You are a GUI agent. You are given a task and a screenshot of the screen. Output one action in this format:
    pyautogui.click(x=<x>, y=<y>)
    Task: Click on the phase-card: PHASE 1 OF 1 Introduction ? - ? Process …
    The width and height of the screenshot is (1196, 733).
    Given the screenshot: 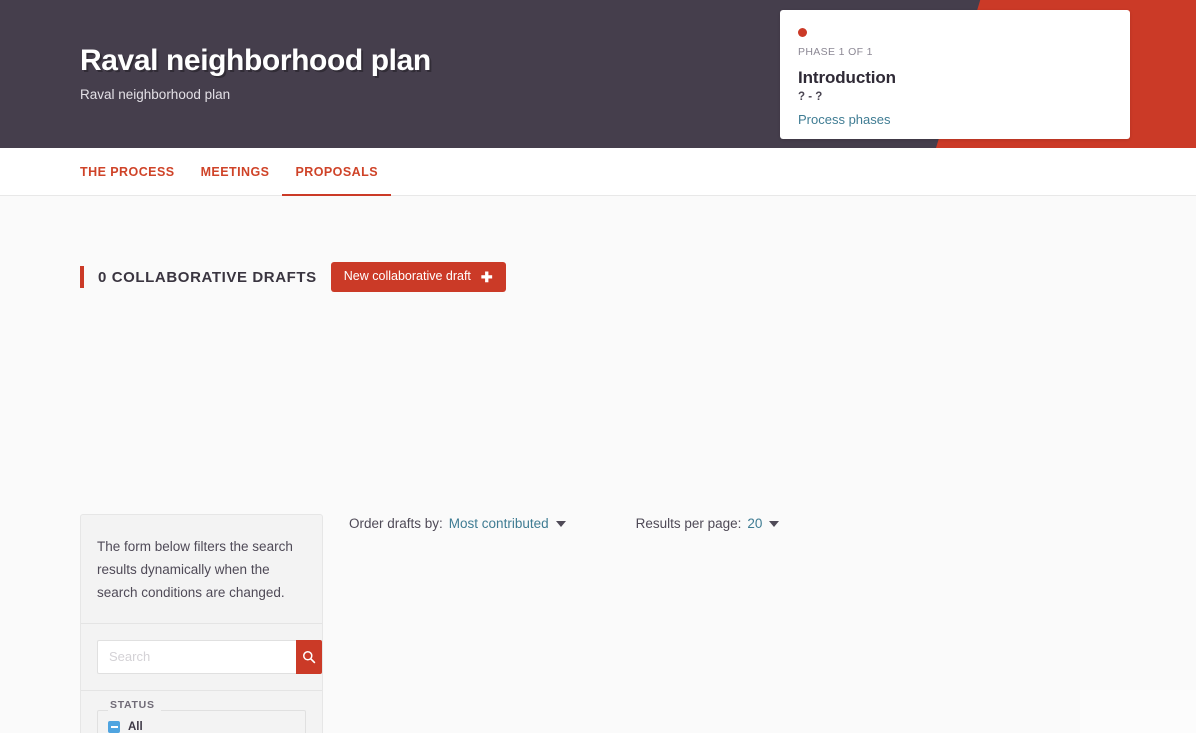 What is the action you would take?
    pyautogui.click(x=955, y=74)
    